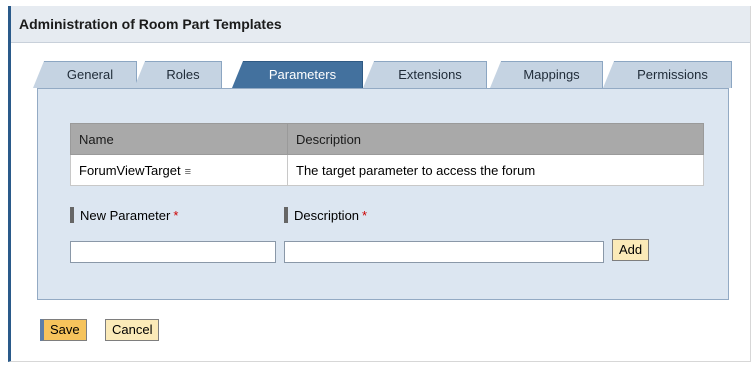  Describe the element at coordinates (178, 74) in the screenshot. I see `tab-roles: Roles` at that location.